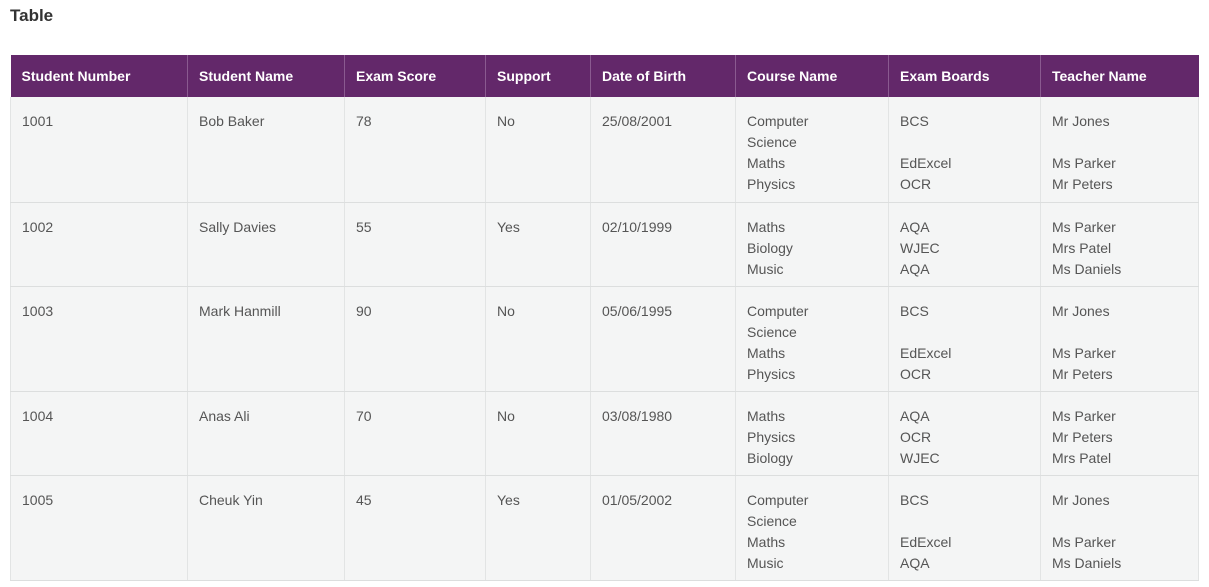  Describe the element at coordinates (663, 244) in the screenshot. I see `date-of-birth-cell: 02/10/1999` at that location.